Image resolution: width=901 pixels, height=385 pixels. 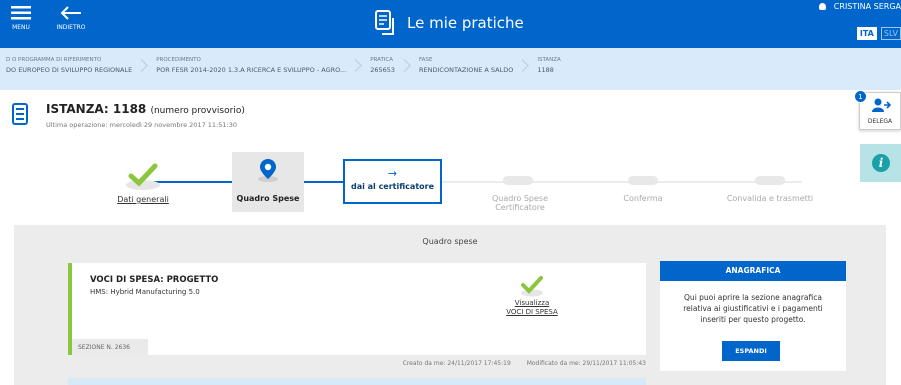 I want to click on arrow-right-icon: →, so click(x=392, y=173).